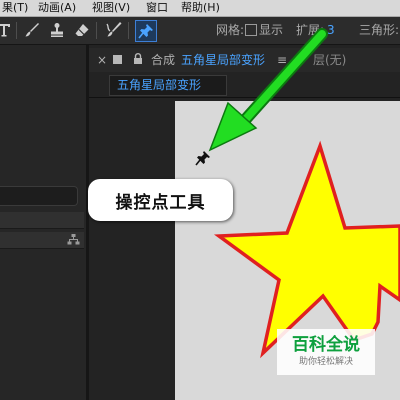 Image resolution: width=400 pixels, height=400 pixels. Describe the element at coordinates (325, 362) in the screenshot. I see `watermark-subtitle: 助你轻松解决` at that location.